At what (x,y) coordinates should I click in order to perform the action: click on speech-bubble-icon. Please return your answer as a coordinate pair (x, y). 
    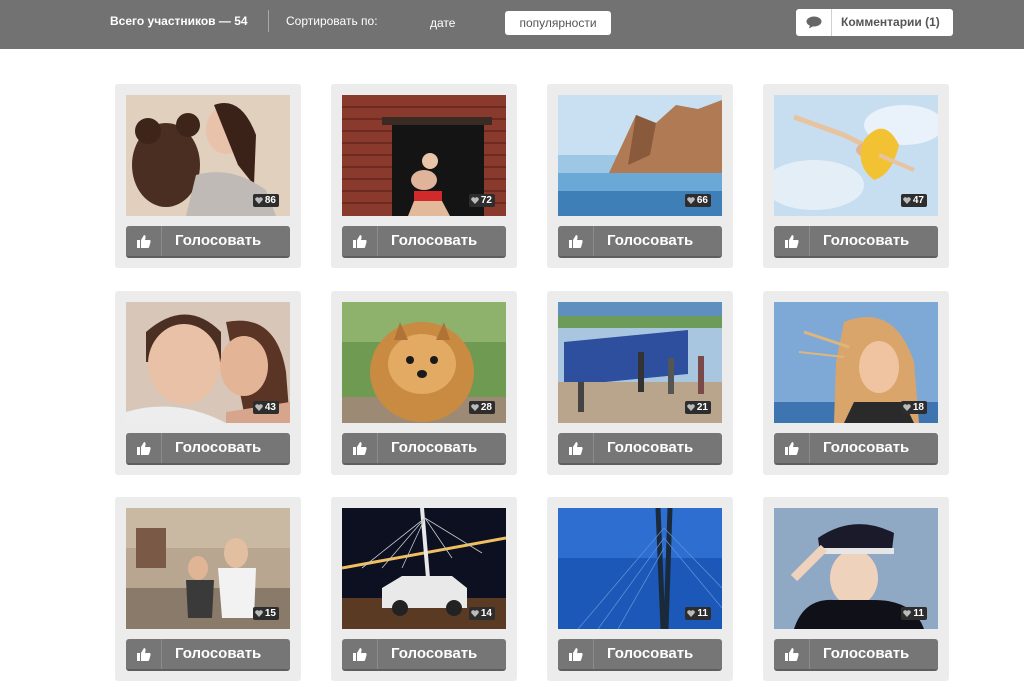
    Looking at the image, I should click on (814, 22).